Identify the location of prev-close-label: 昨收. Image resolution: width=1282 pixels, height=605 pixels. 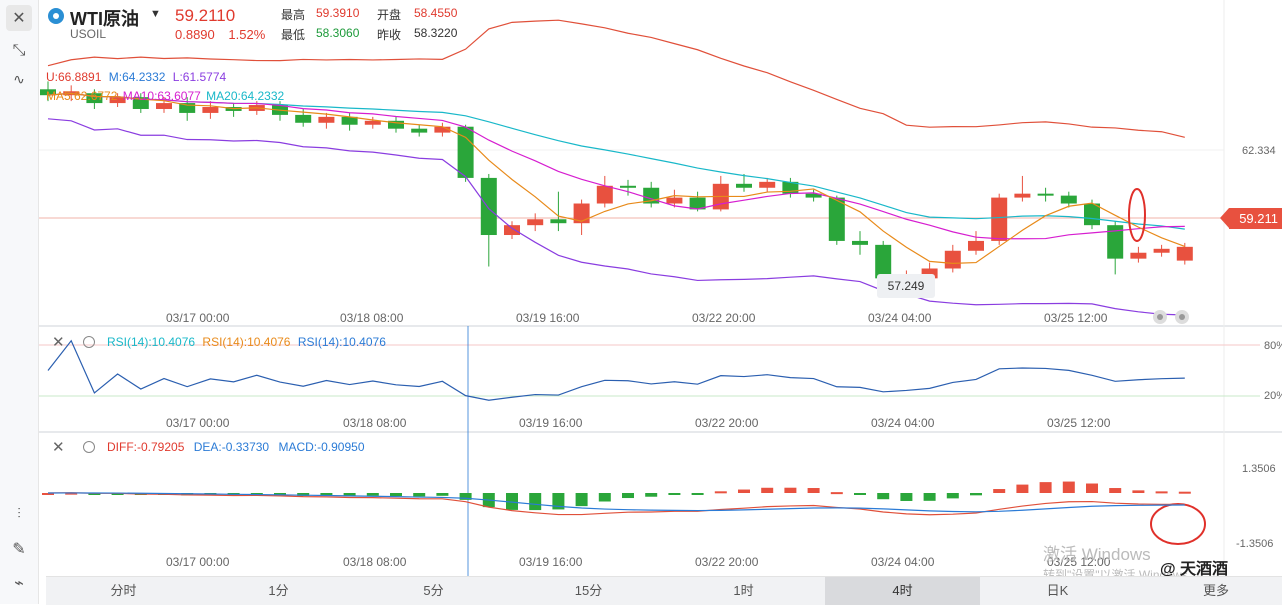
(389, 35).